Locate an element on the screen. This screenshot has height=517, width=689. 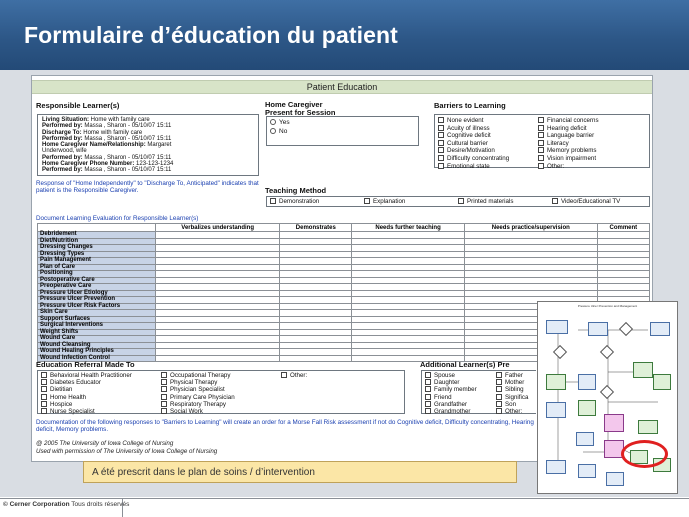
referral-label: Physician Specialist is located at coordinates (197, 390).